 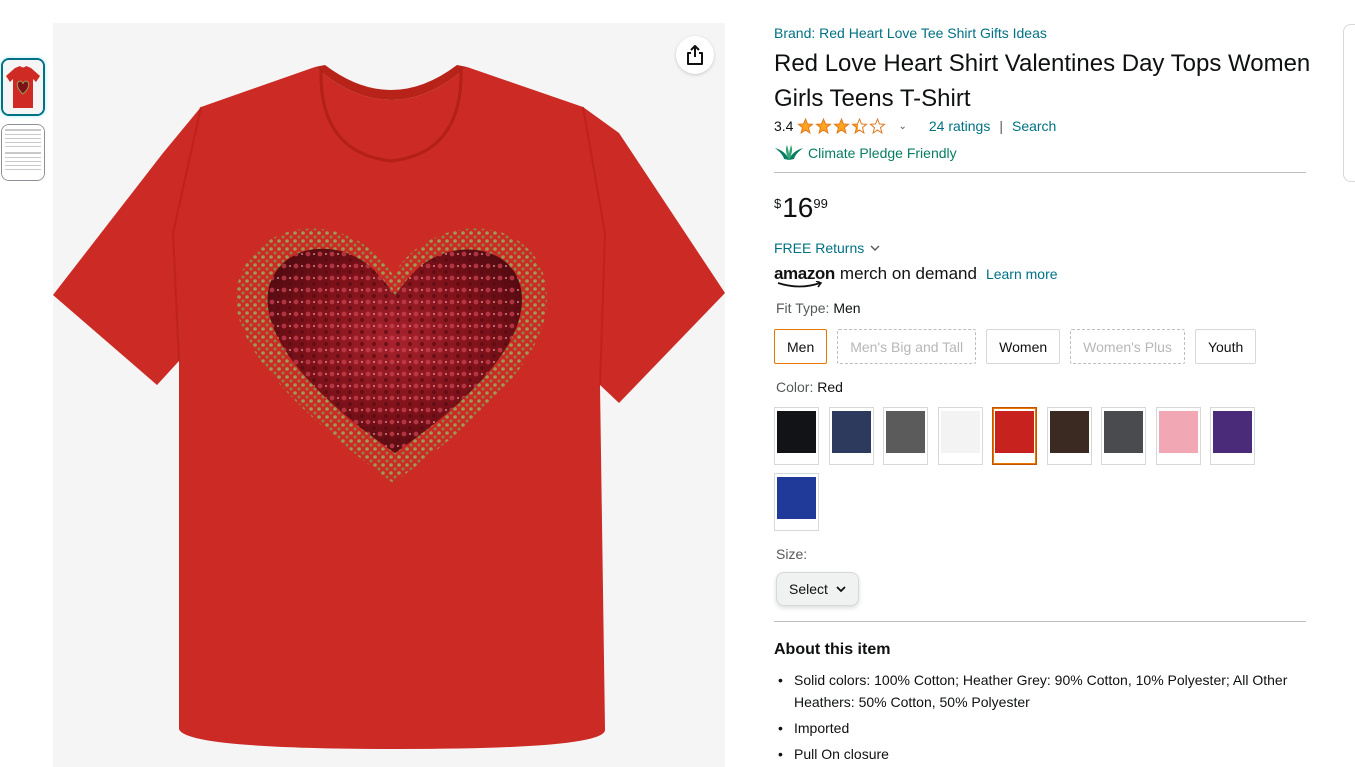 What do you see at coordinates (778, 203) in the screenshot?
I see `price-symbol: $` at bounding box center [778, 203].